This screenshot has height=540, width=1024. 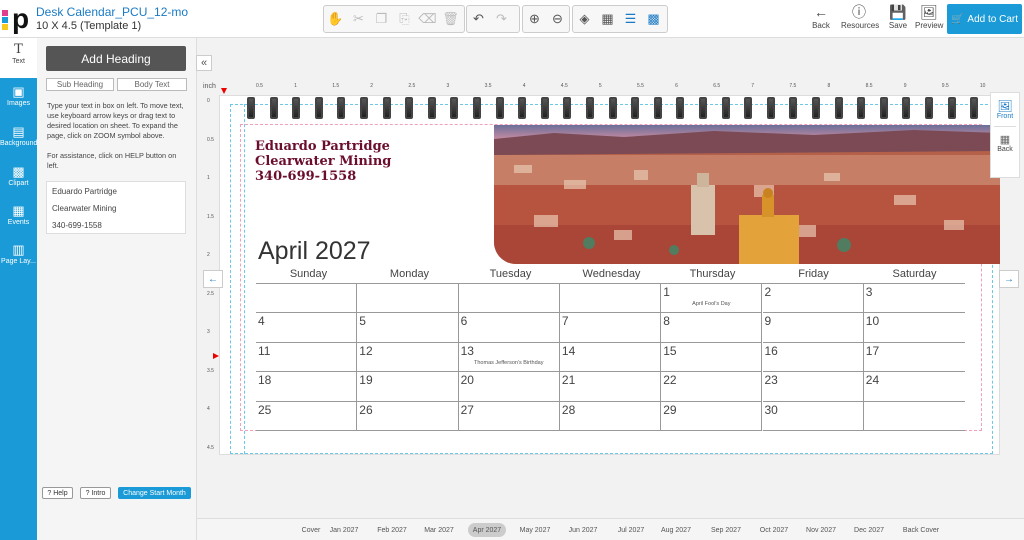 What do you see at coordinates (676, 530) in the screenshot?
I see `month-tab: Aug 2027` at bounding box center [676, 530].